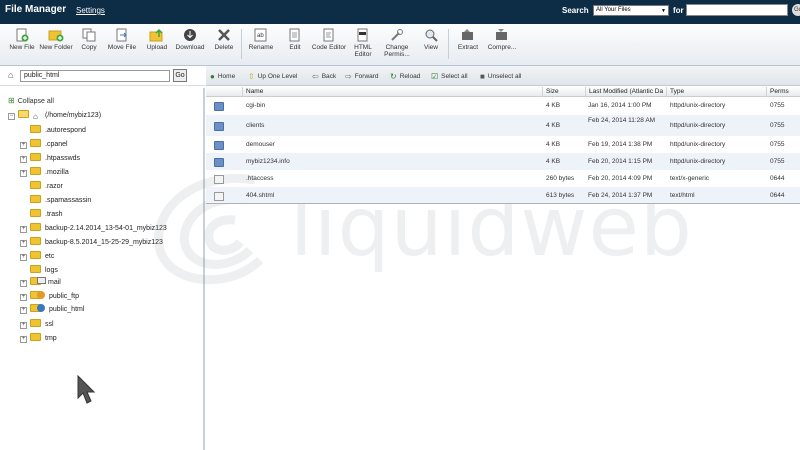 The height and width of the screenshot is (450, 800). I want to click on settings-link: Settings, so click(90, 10).